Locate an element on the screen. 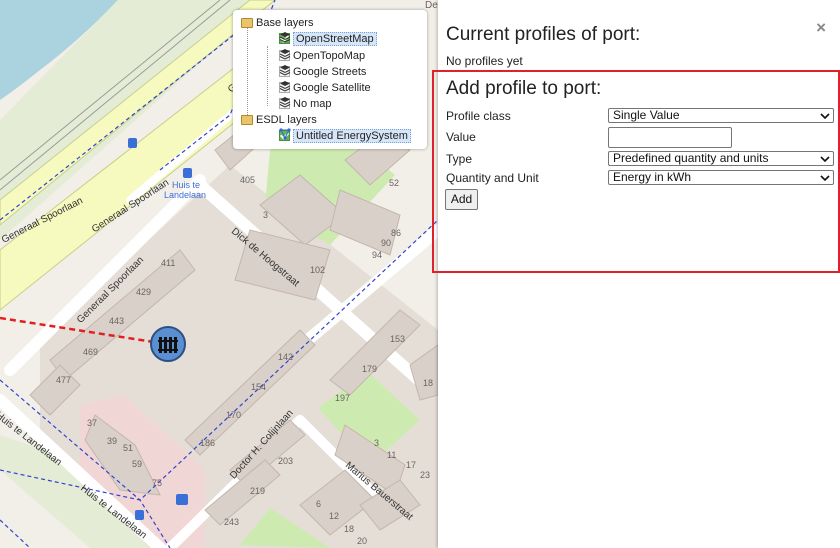  house-number: 469 is located at coordinates (91, 352).